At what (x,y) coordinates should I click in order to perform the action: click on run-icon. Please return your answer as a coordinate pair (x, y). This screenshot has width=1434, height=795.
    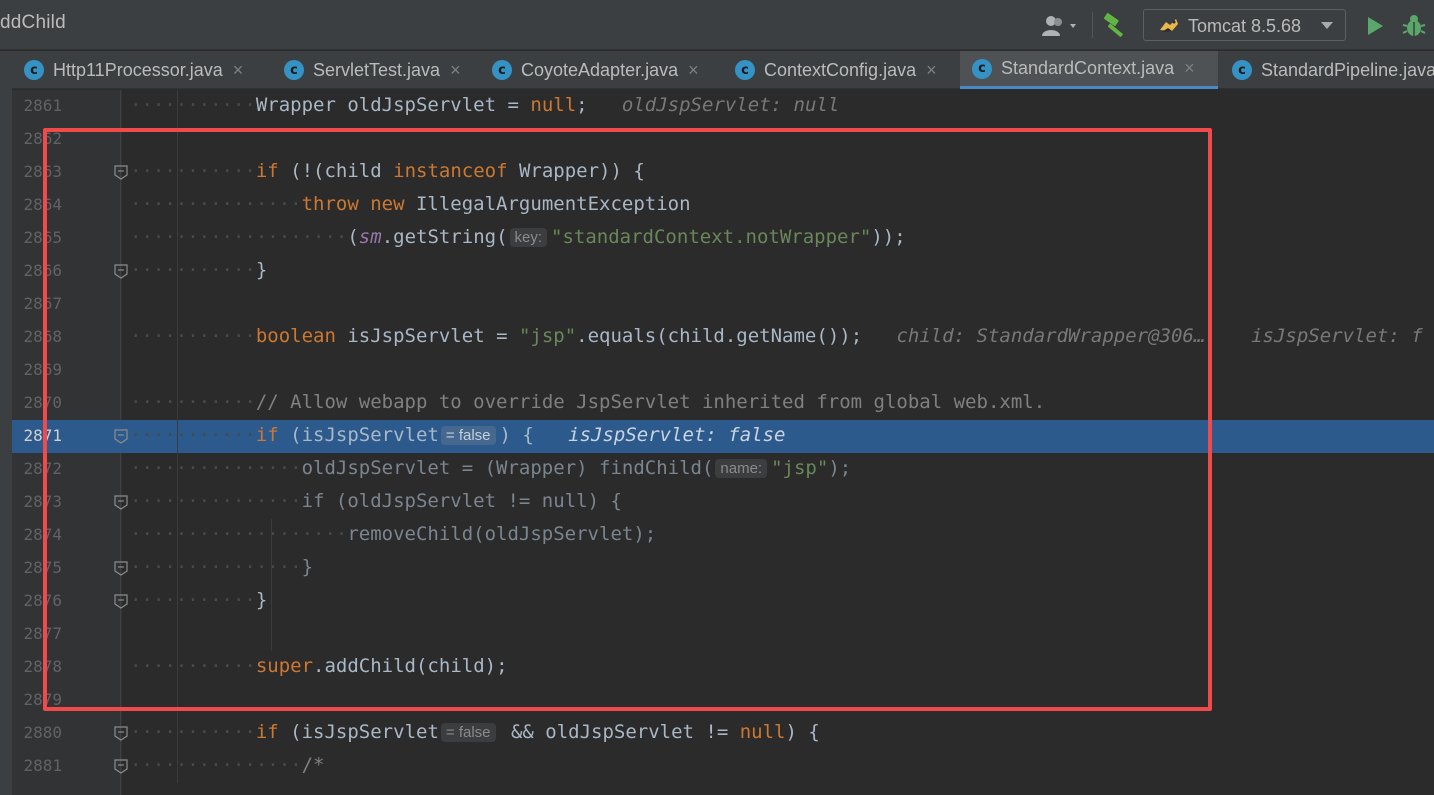
    Looking at the image, I should click on (1375, 26).